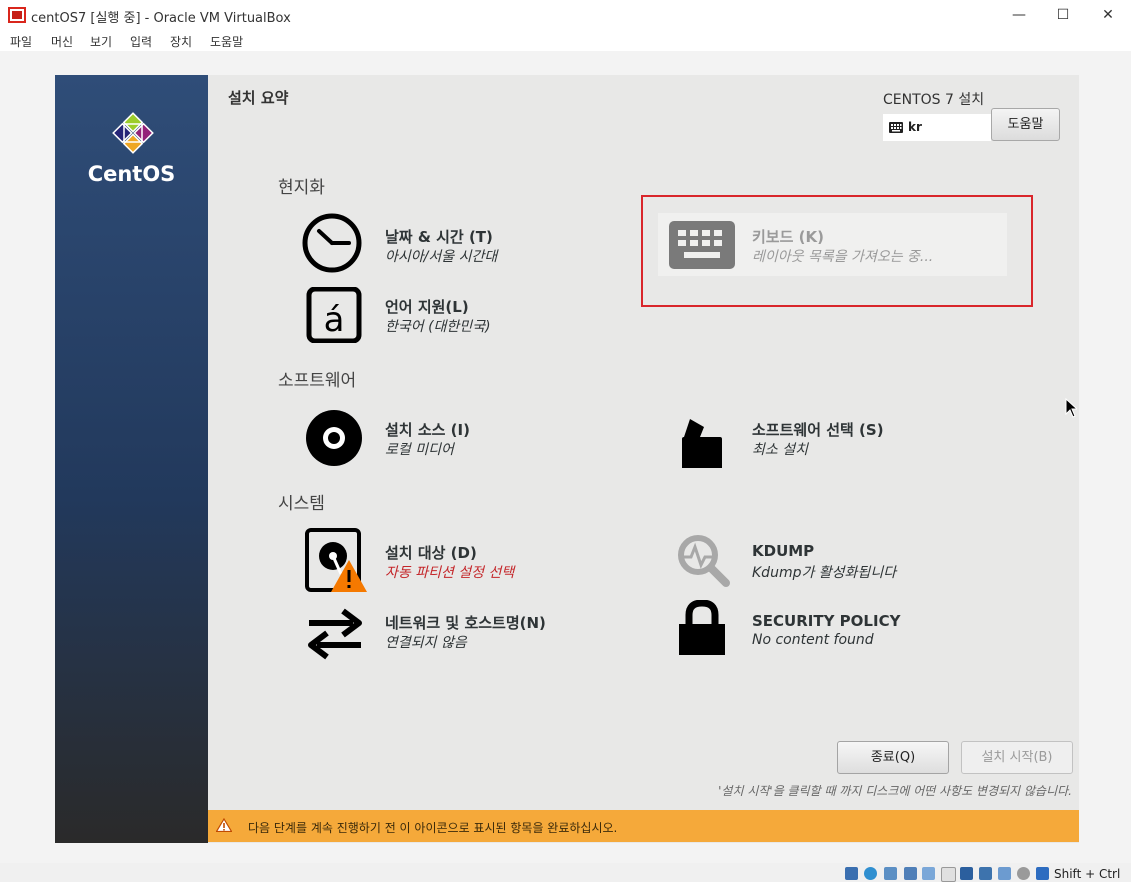 Image resolution: width=1131 pixels, height=882 pixels. What do you see at coordinates (332, 243) in the screenshot?
I see `clock-icon` at bounding box center [332, 243].